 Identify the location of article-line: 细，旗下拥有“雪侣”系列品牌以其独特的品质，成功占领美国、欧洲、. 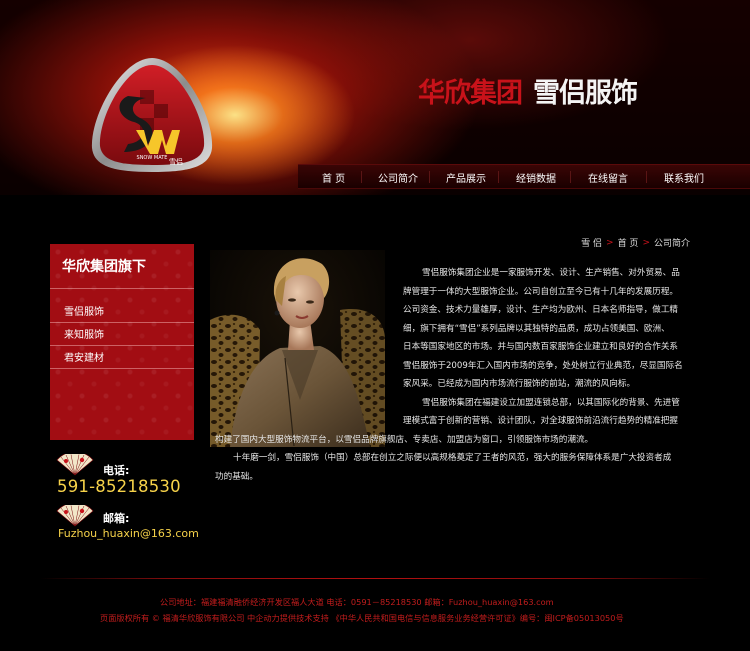
(536, 328).